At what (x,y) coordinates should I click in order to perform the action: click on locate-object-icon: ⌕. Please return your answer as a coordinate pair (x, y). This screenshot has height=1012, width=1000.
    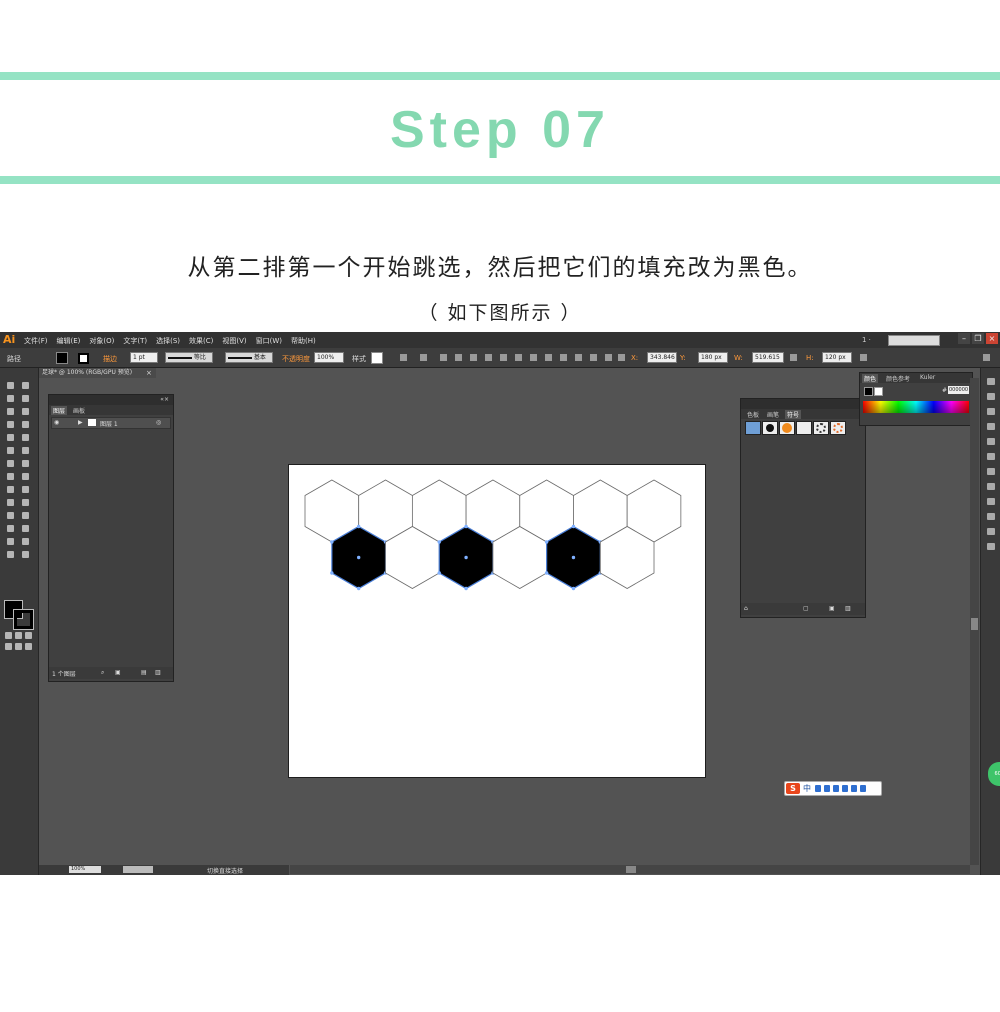
    Looking at the image, I should click on (102, 673).